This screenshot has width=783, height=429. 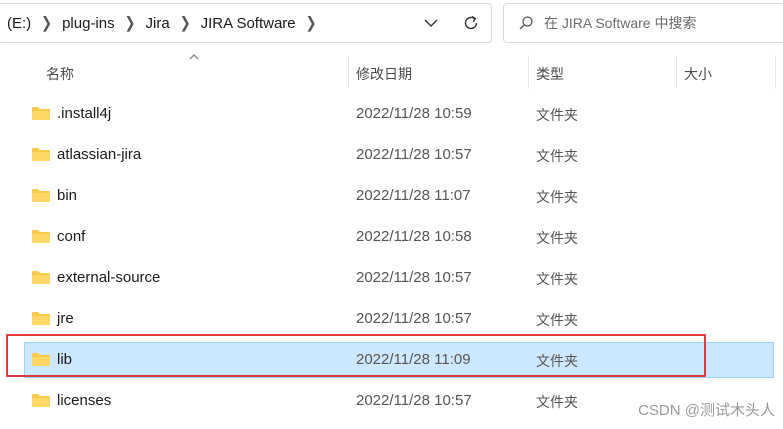 I want to click on list-item: external-source 2022/11/28 10:57 文件夹, so click(x=391, y=278).